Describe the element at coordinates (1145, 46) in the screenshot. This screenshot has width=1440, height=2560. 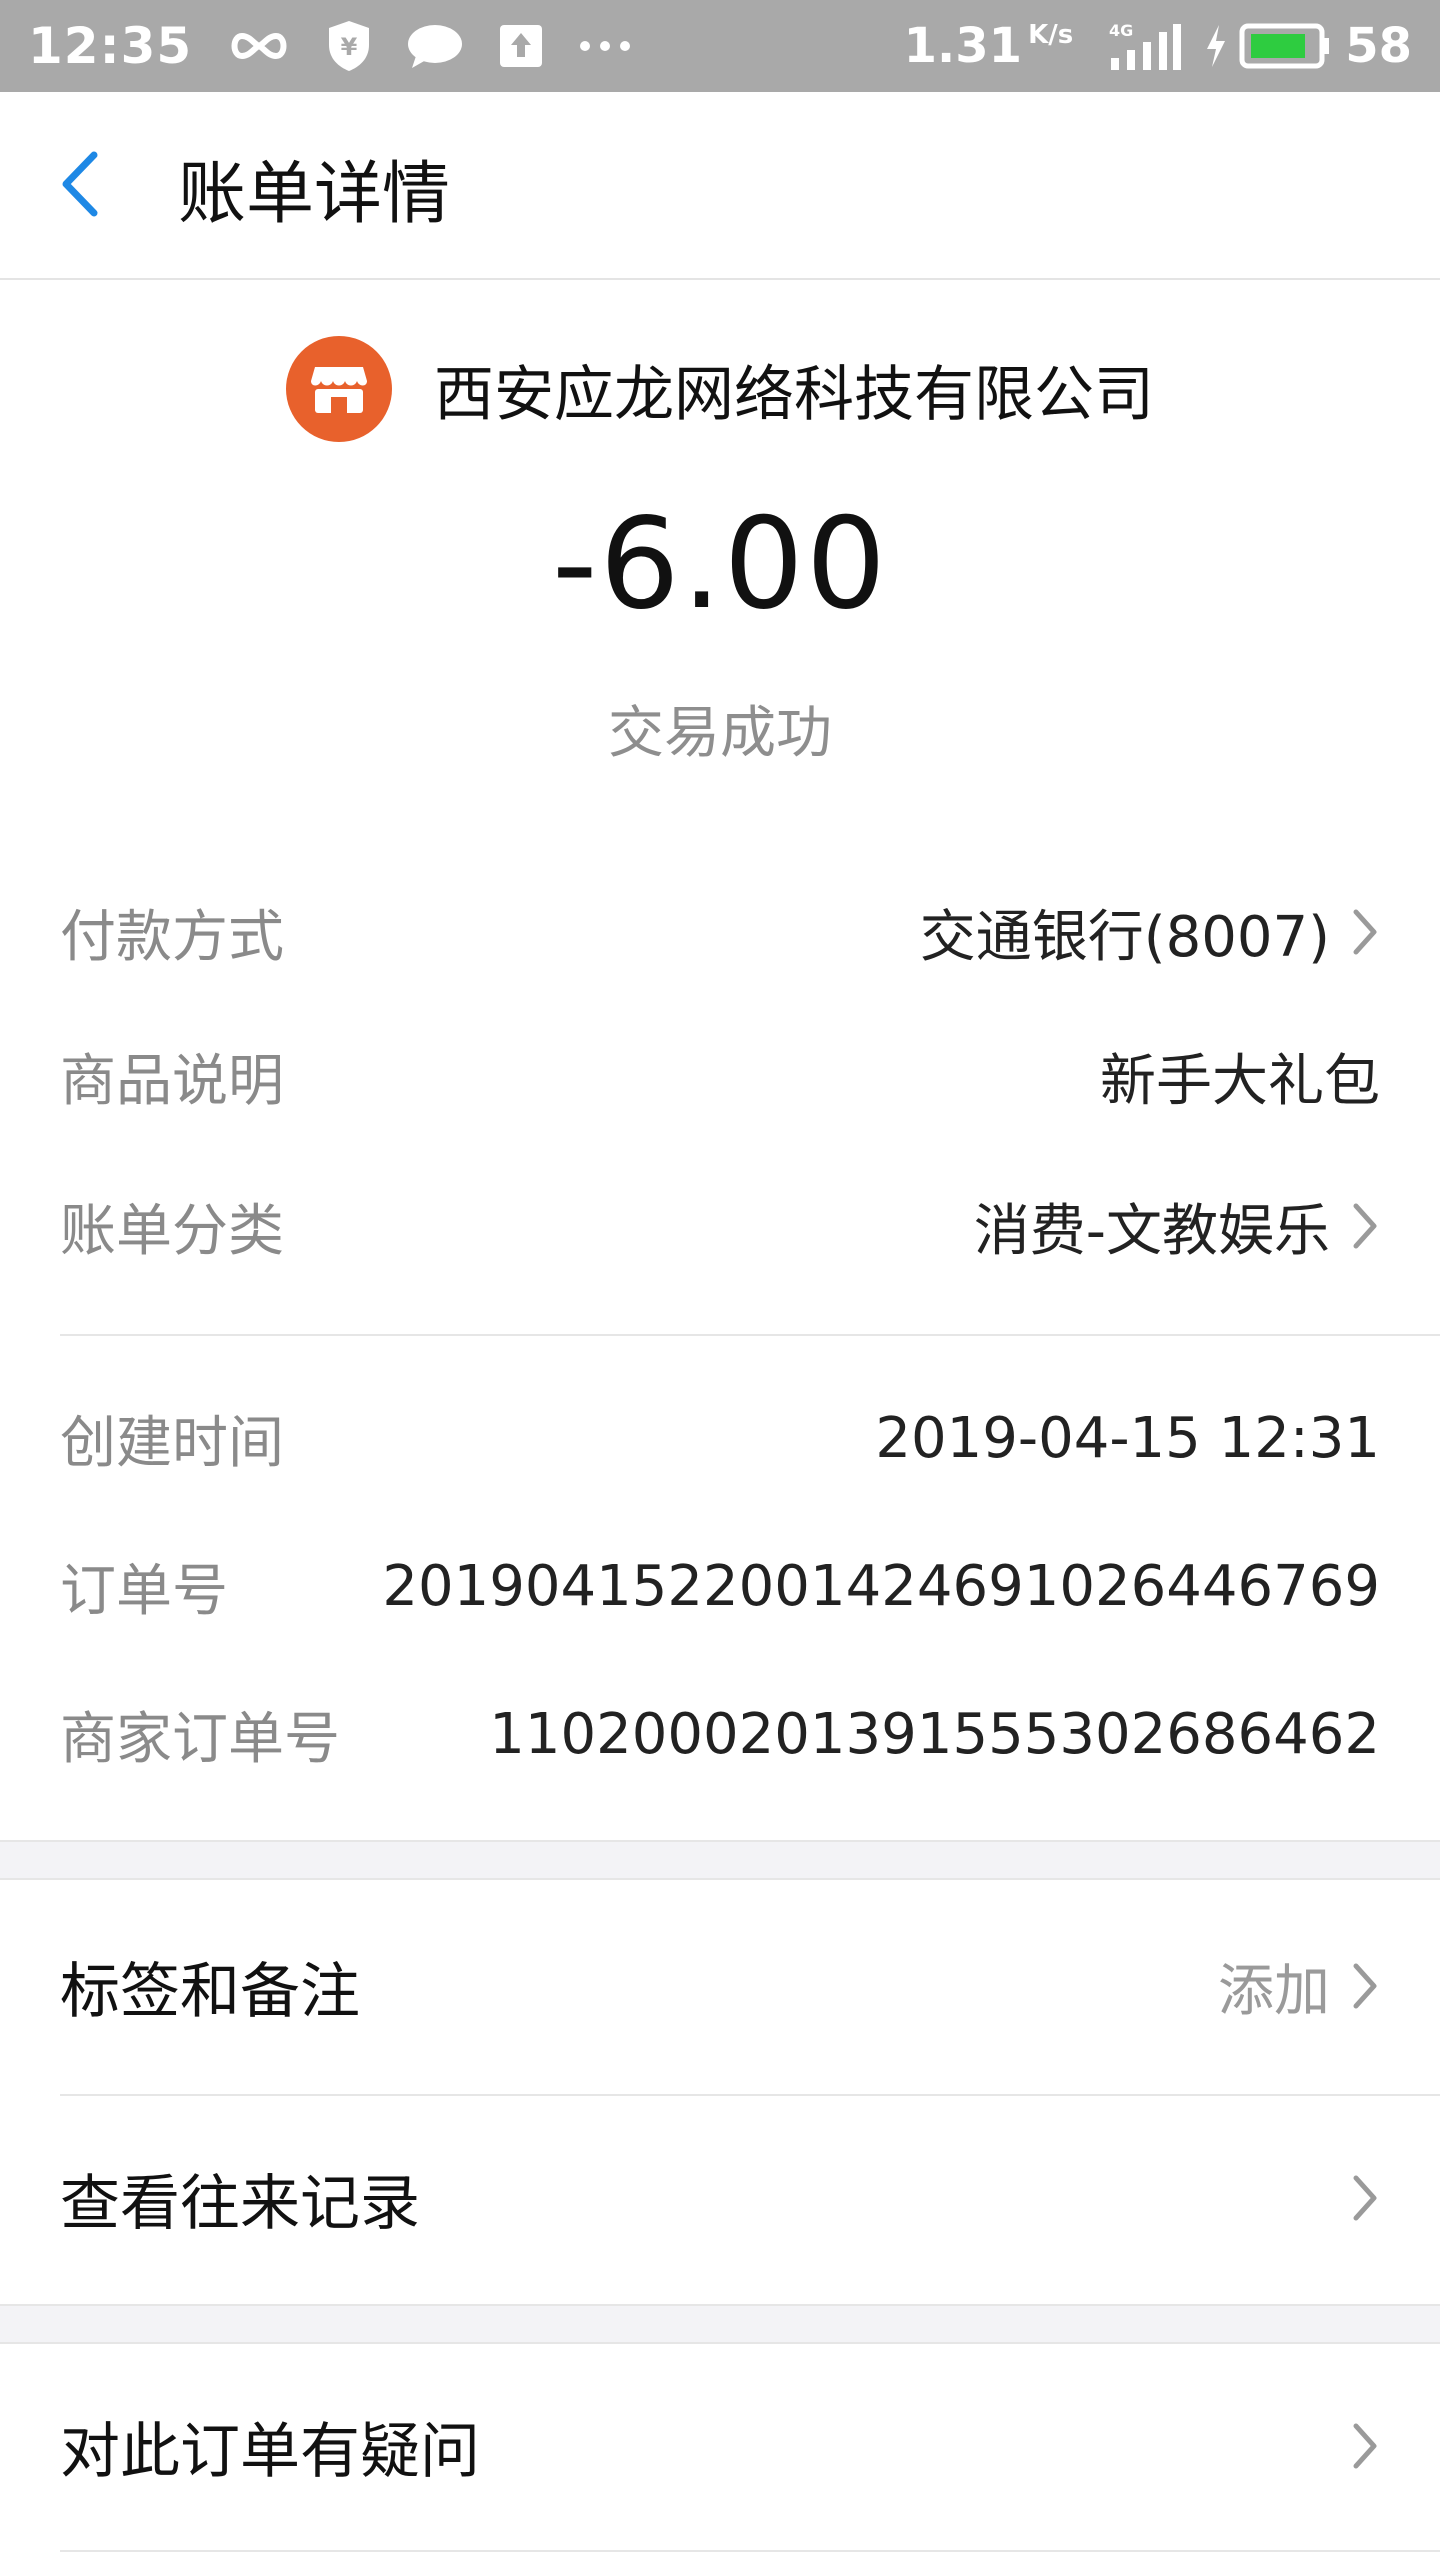
I see `signal-icon: 4G` at that location.